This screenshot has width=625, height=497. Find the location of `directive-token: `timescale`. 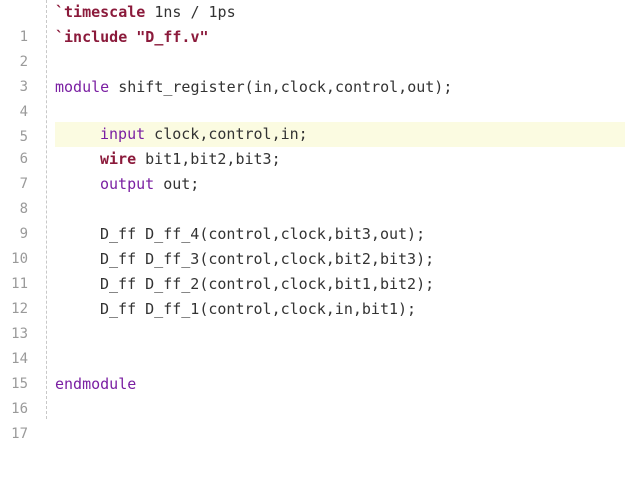

directive-token: `timescale is located at coordinates (100, 12).